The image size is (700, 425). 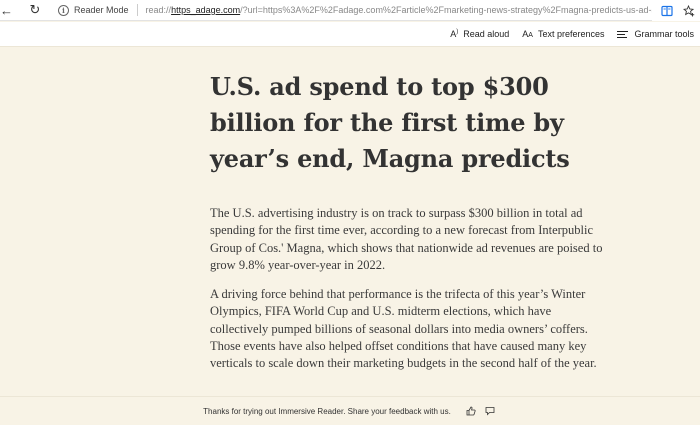 What do you see at coordinates (664, 34) in the screenshot?
I see `grammar-tools-label: Grammar tools` at bounding box center [664, 34].